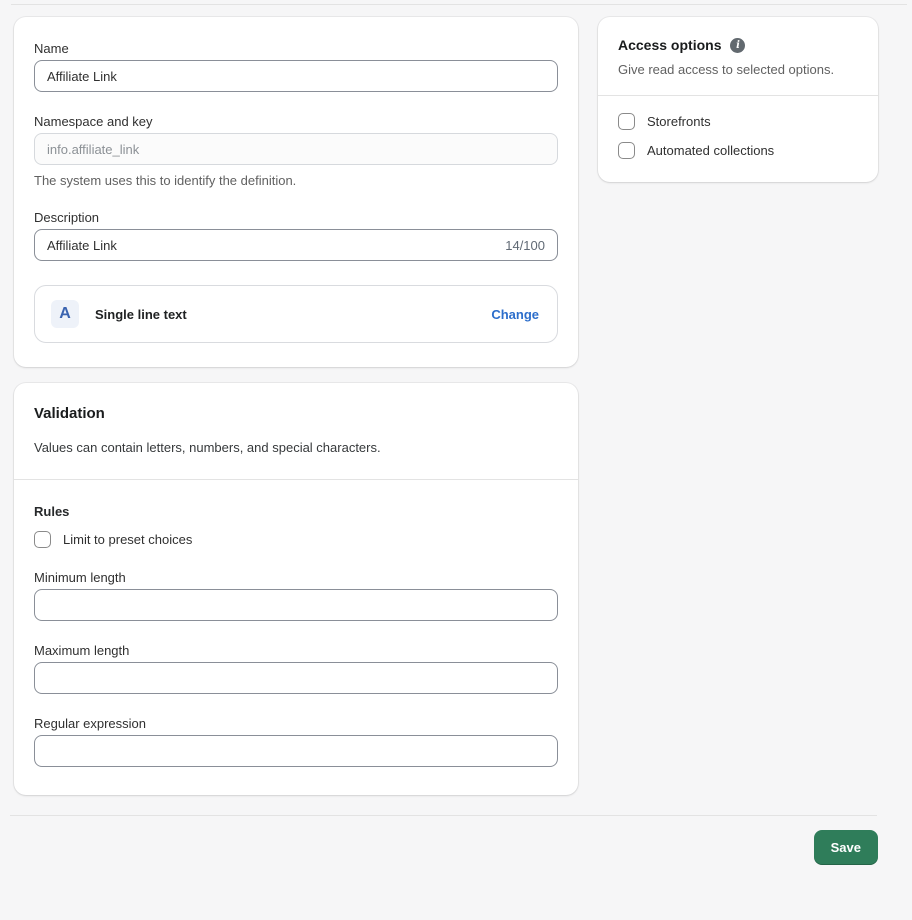 Image resolution: width=912 pixels, height=920 pixels. Describe the element at coordinates (65, 314) in the screenshot. I see `single-line-text-icon: A` at that location.